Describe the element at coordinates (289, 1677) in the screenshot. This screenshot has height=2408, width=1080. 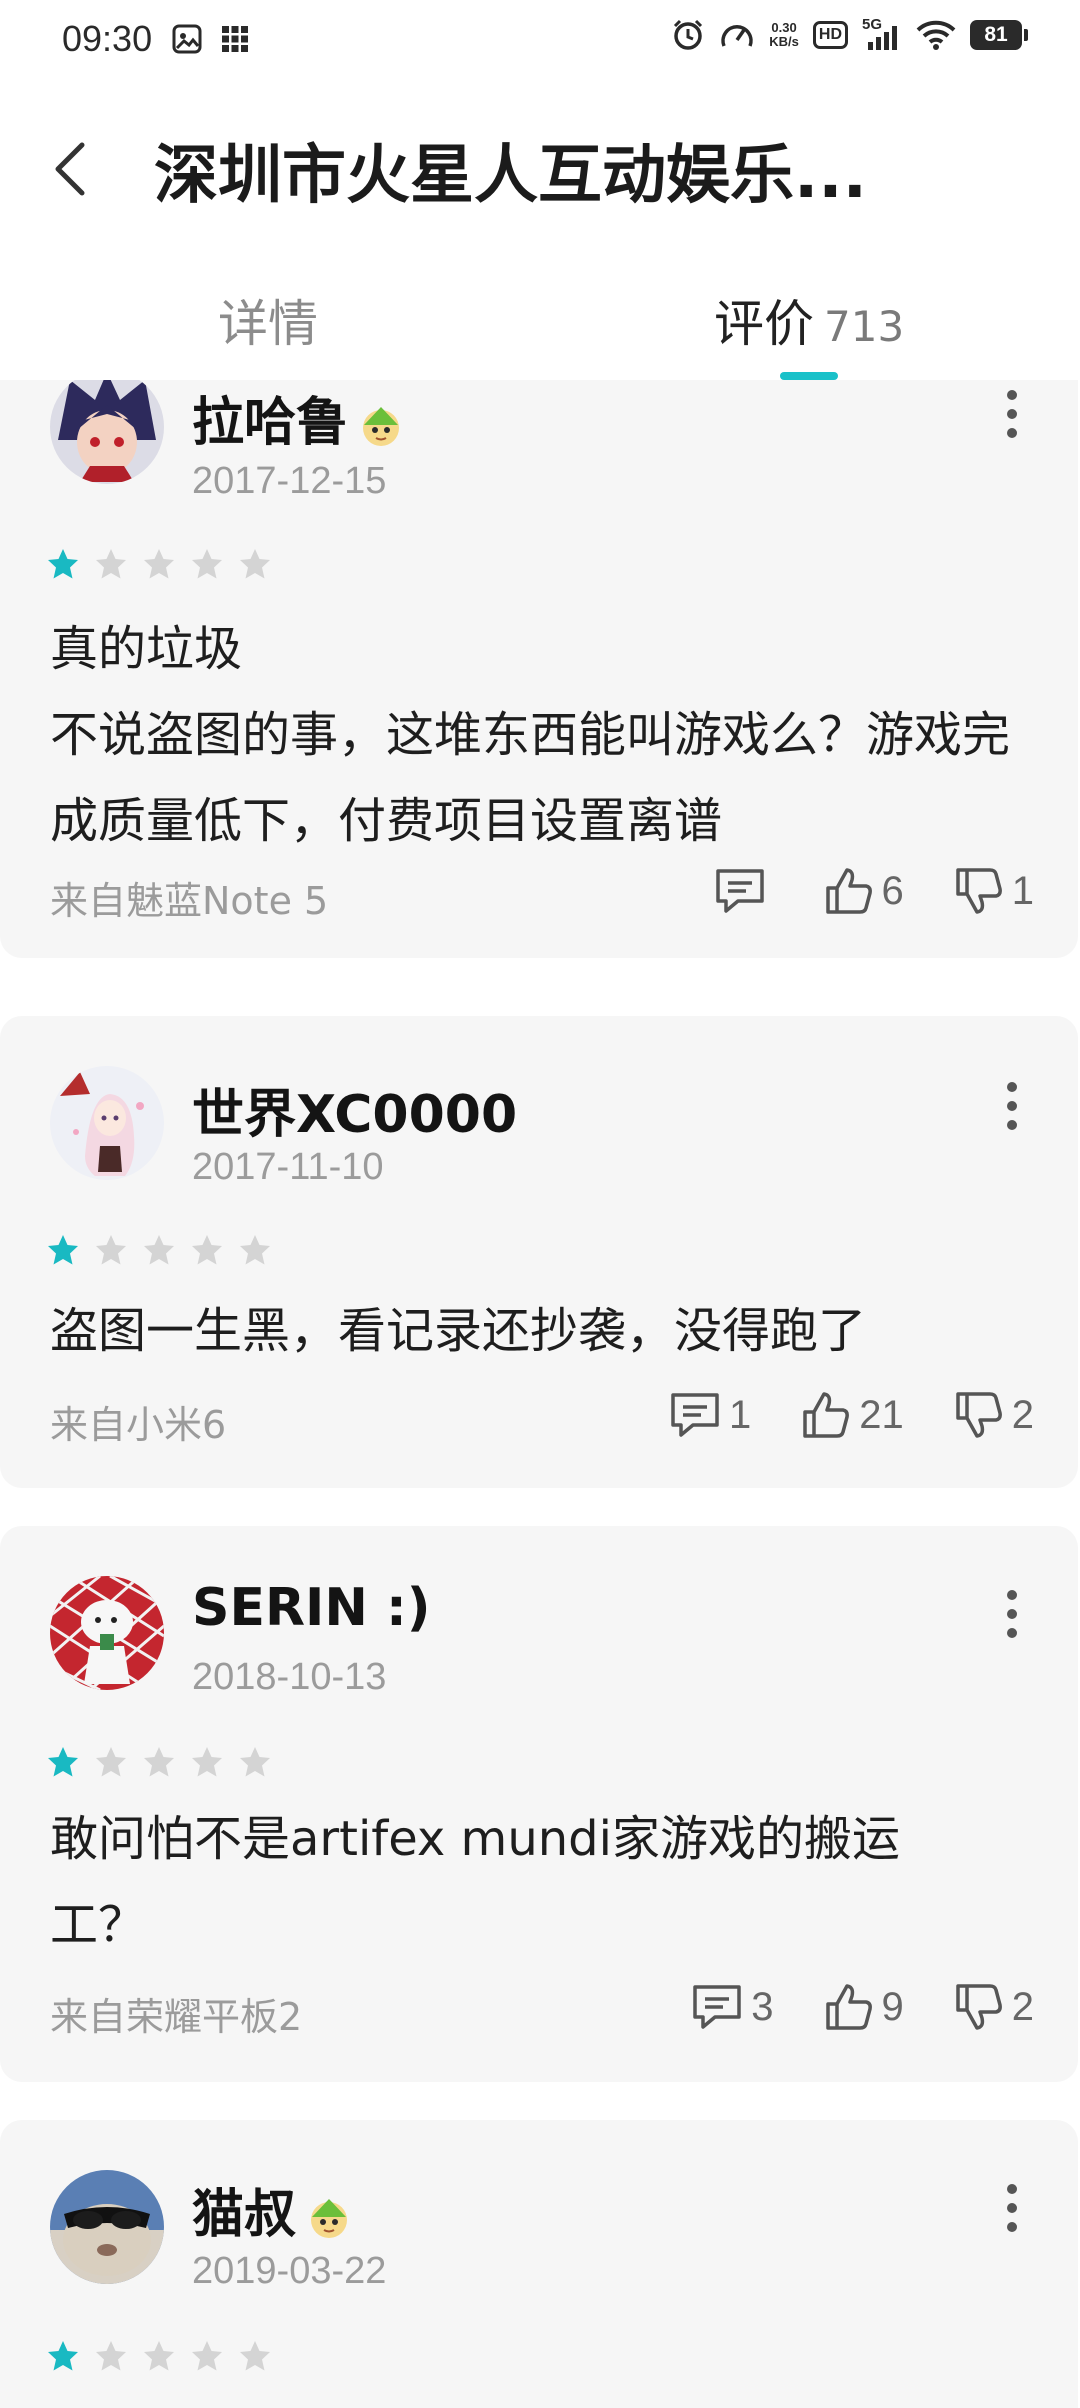
I see `review-date: 2018-10-13` at that location.